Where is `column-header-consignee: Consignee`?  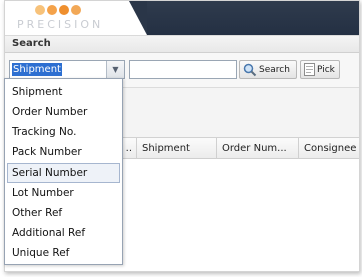
column-header-consignee: Consignee is located at coordinates (329, 148).